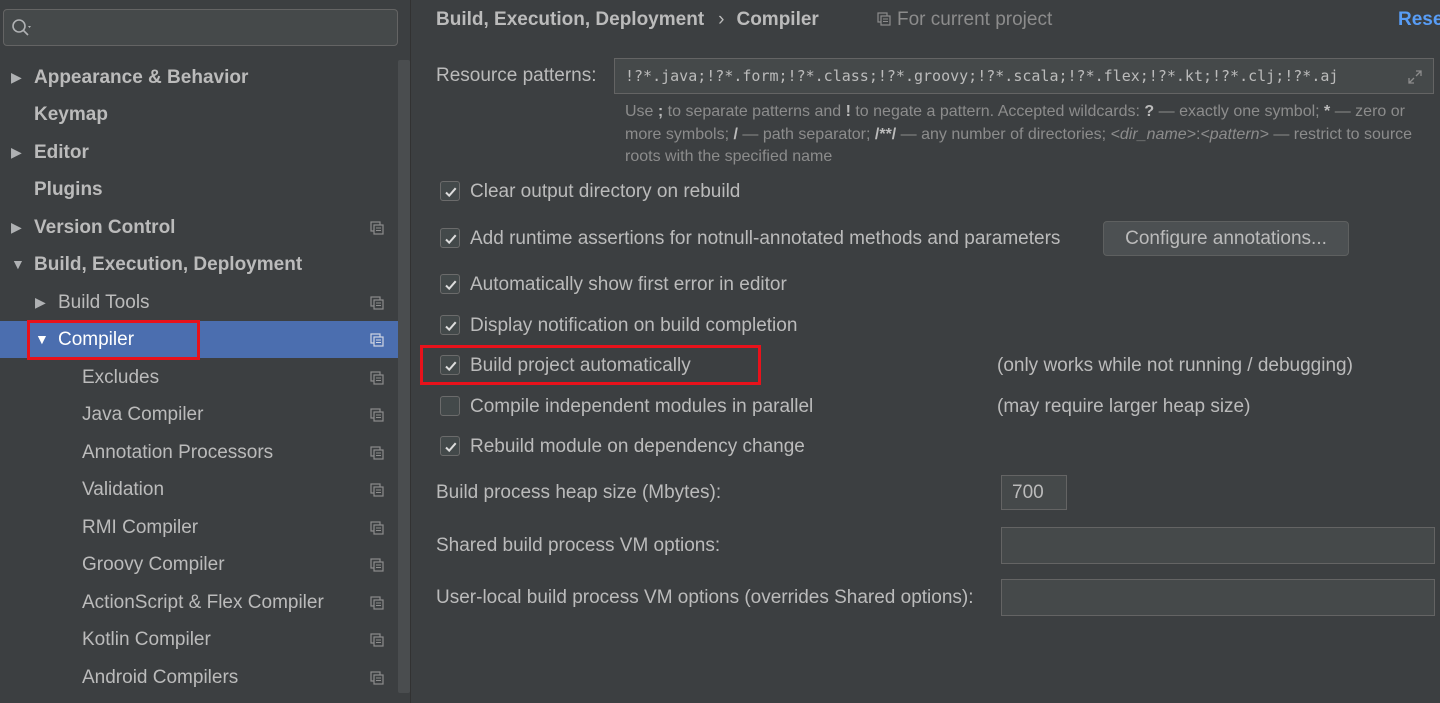 This screenshot has height=703, width=1440. Describe the element at coordinates (777, 19) in the screenshot. I see `breadcrumb-current: Compiler` at that location.